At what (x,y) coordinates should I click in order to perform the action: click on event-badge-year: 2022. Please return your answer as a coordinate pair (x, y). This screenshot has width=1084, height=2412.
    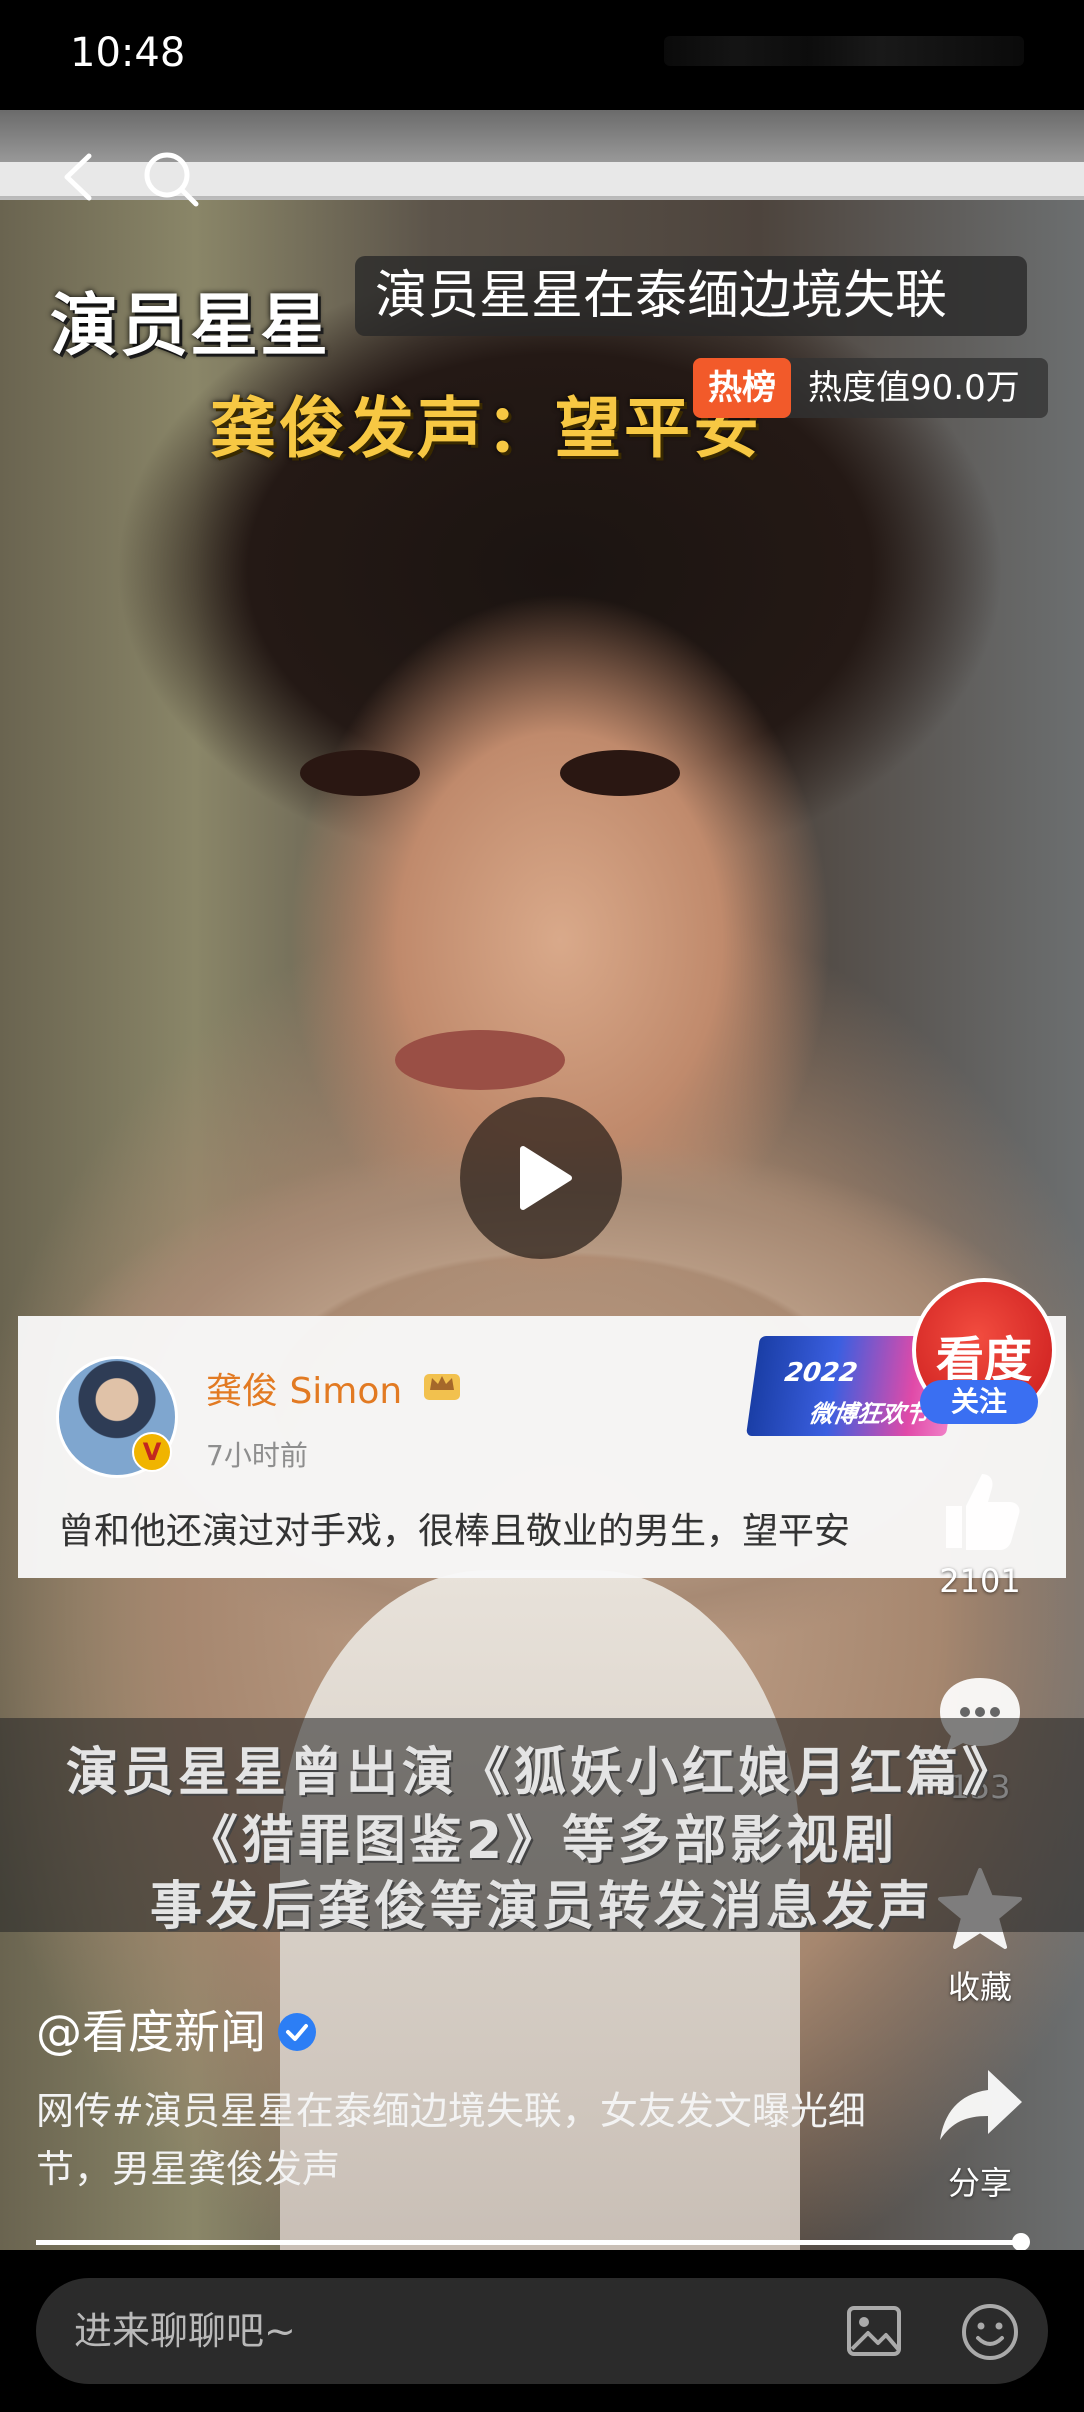
    Looking at the image, I should click on (821, 1373).